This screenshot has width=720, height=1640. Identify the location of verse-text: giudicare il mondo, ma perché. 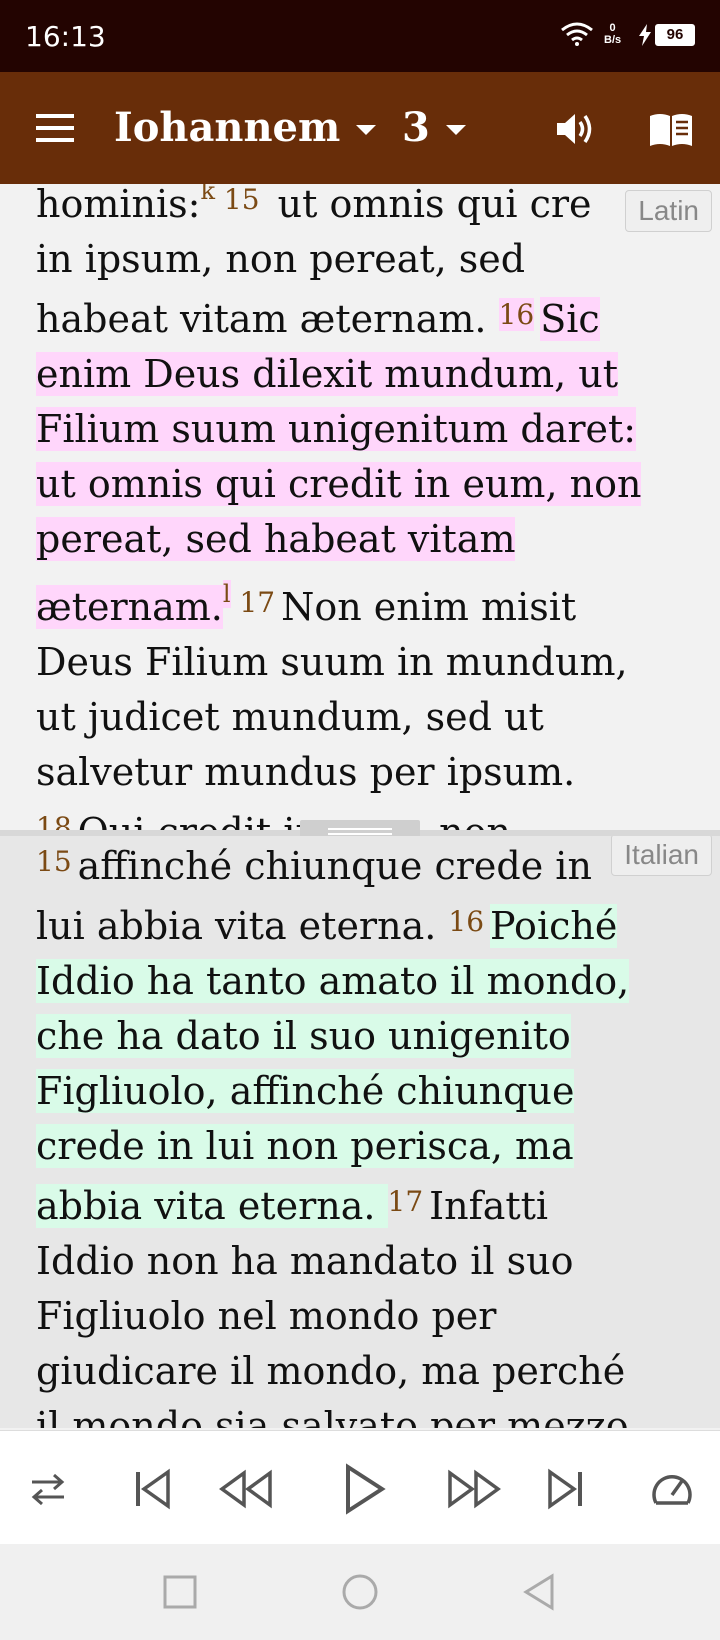
(331, 1371).